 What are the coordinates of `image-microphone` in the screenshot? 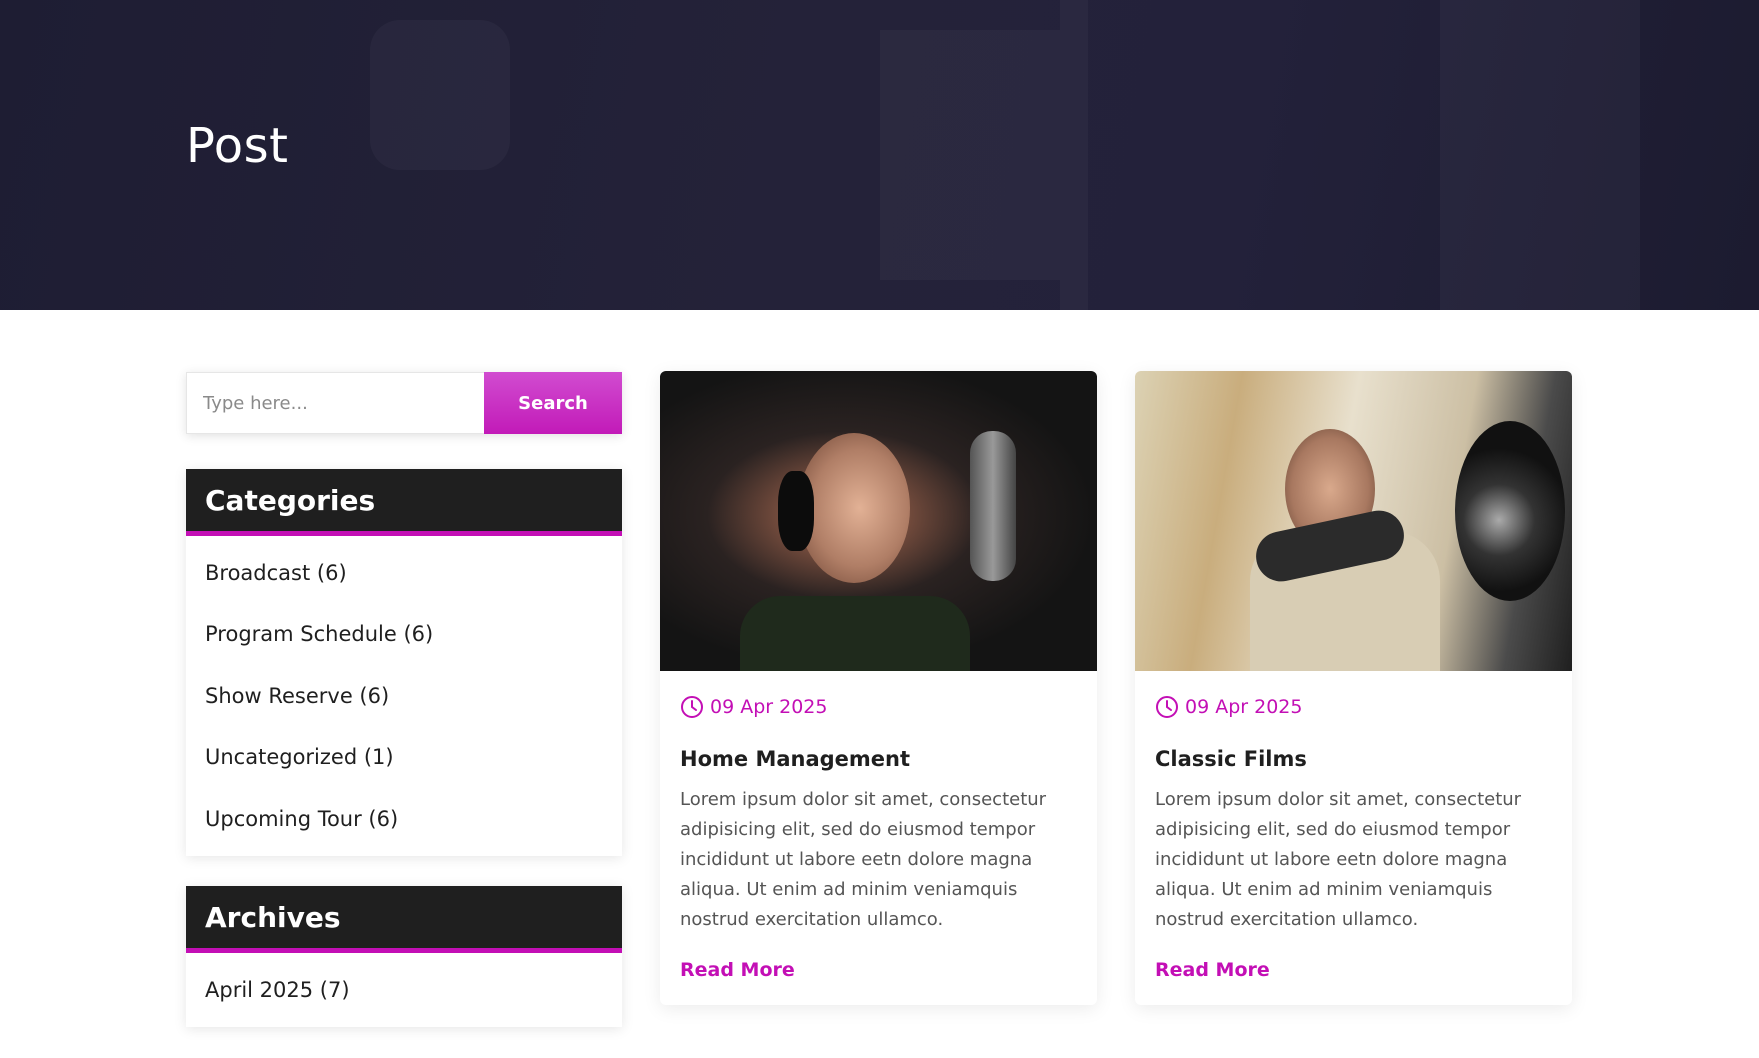 It's located at (993, 506).